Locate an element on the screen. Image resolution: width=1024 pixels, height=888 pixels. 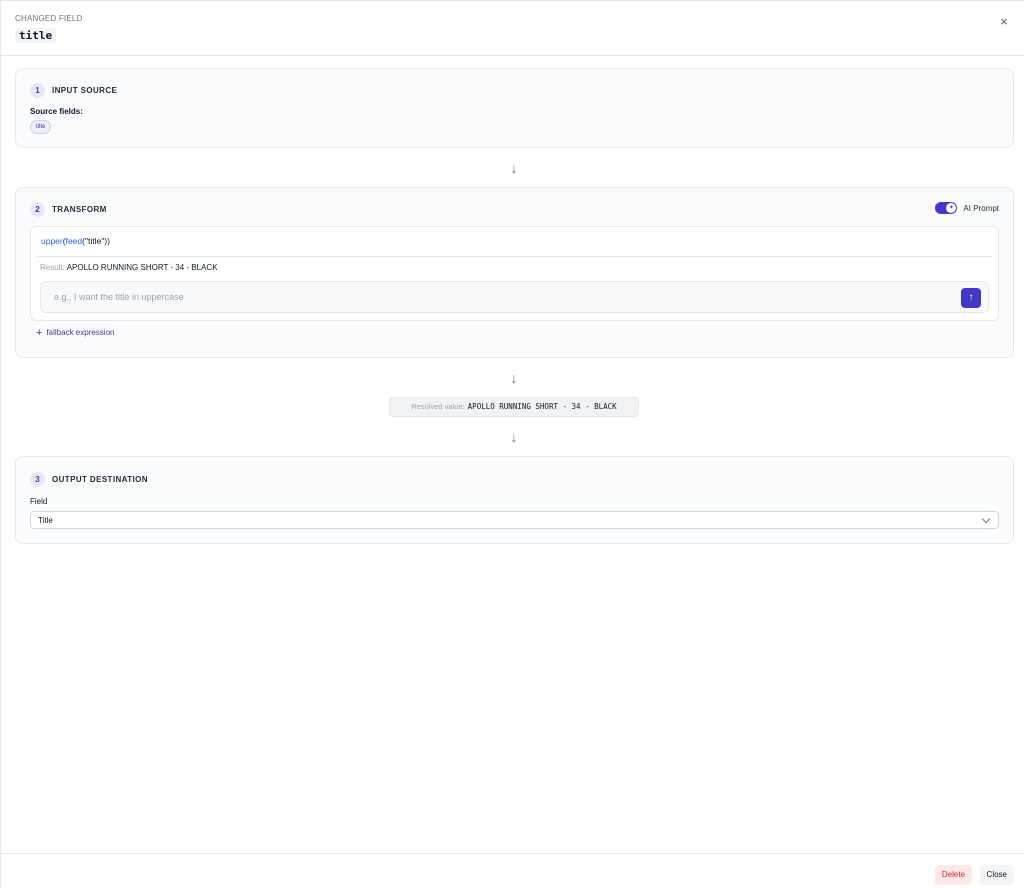
ai-prompt-box: ↑ is located at coordinates (514, 297).